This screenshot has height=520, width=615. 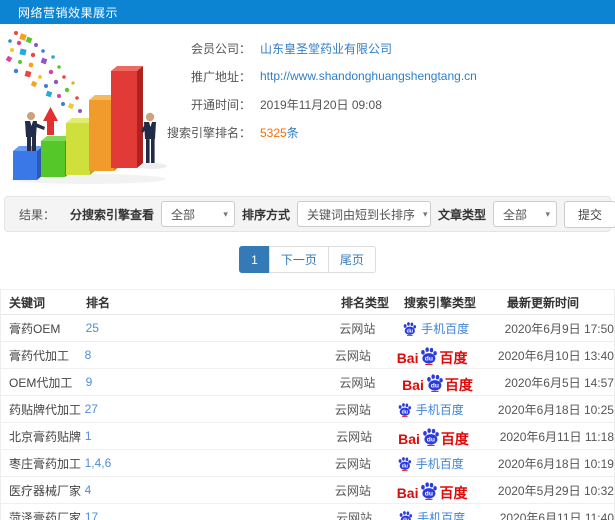 I want to click on update-time-cell: 2020年6月11日 11:40, so click(x=556, y=515).